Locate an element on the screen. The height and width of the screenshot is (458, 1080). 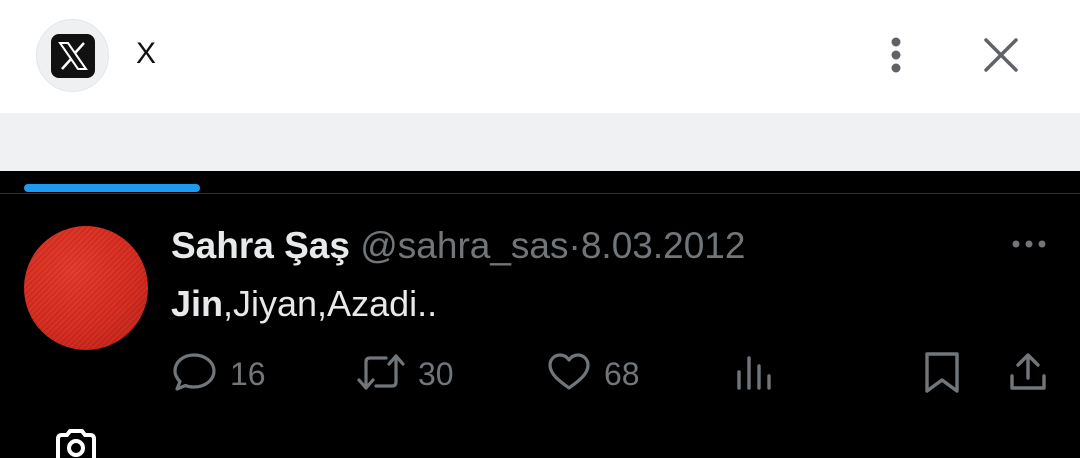
x-logo-icon is located at coordinates (73, 56).